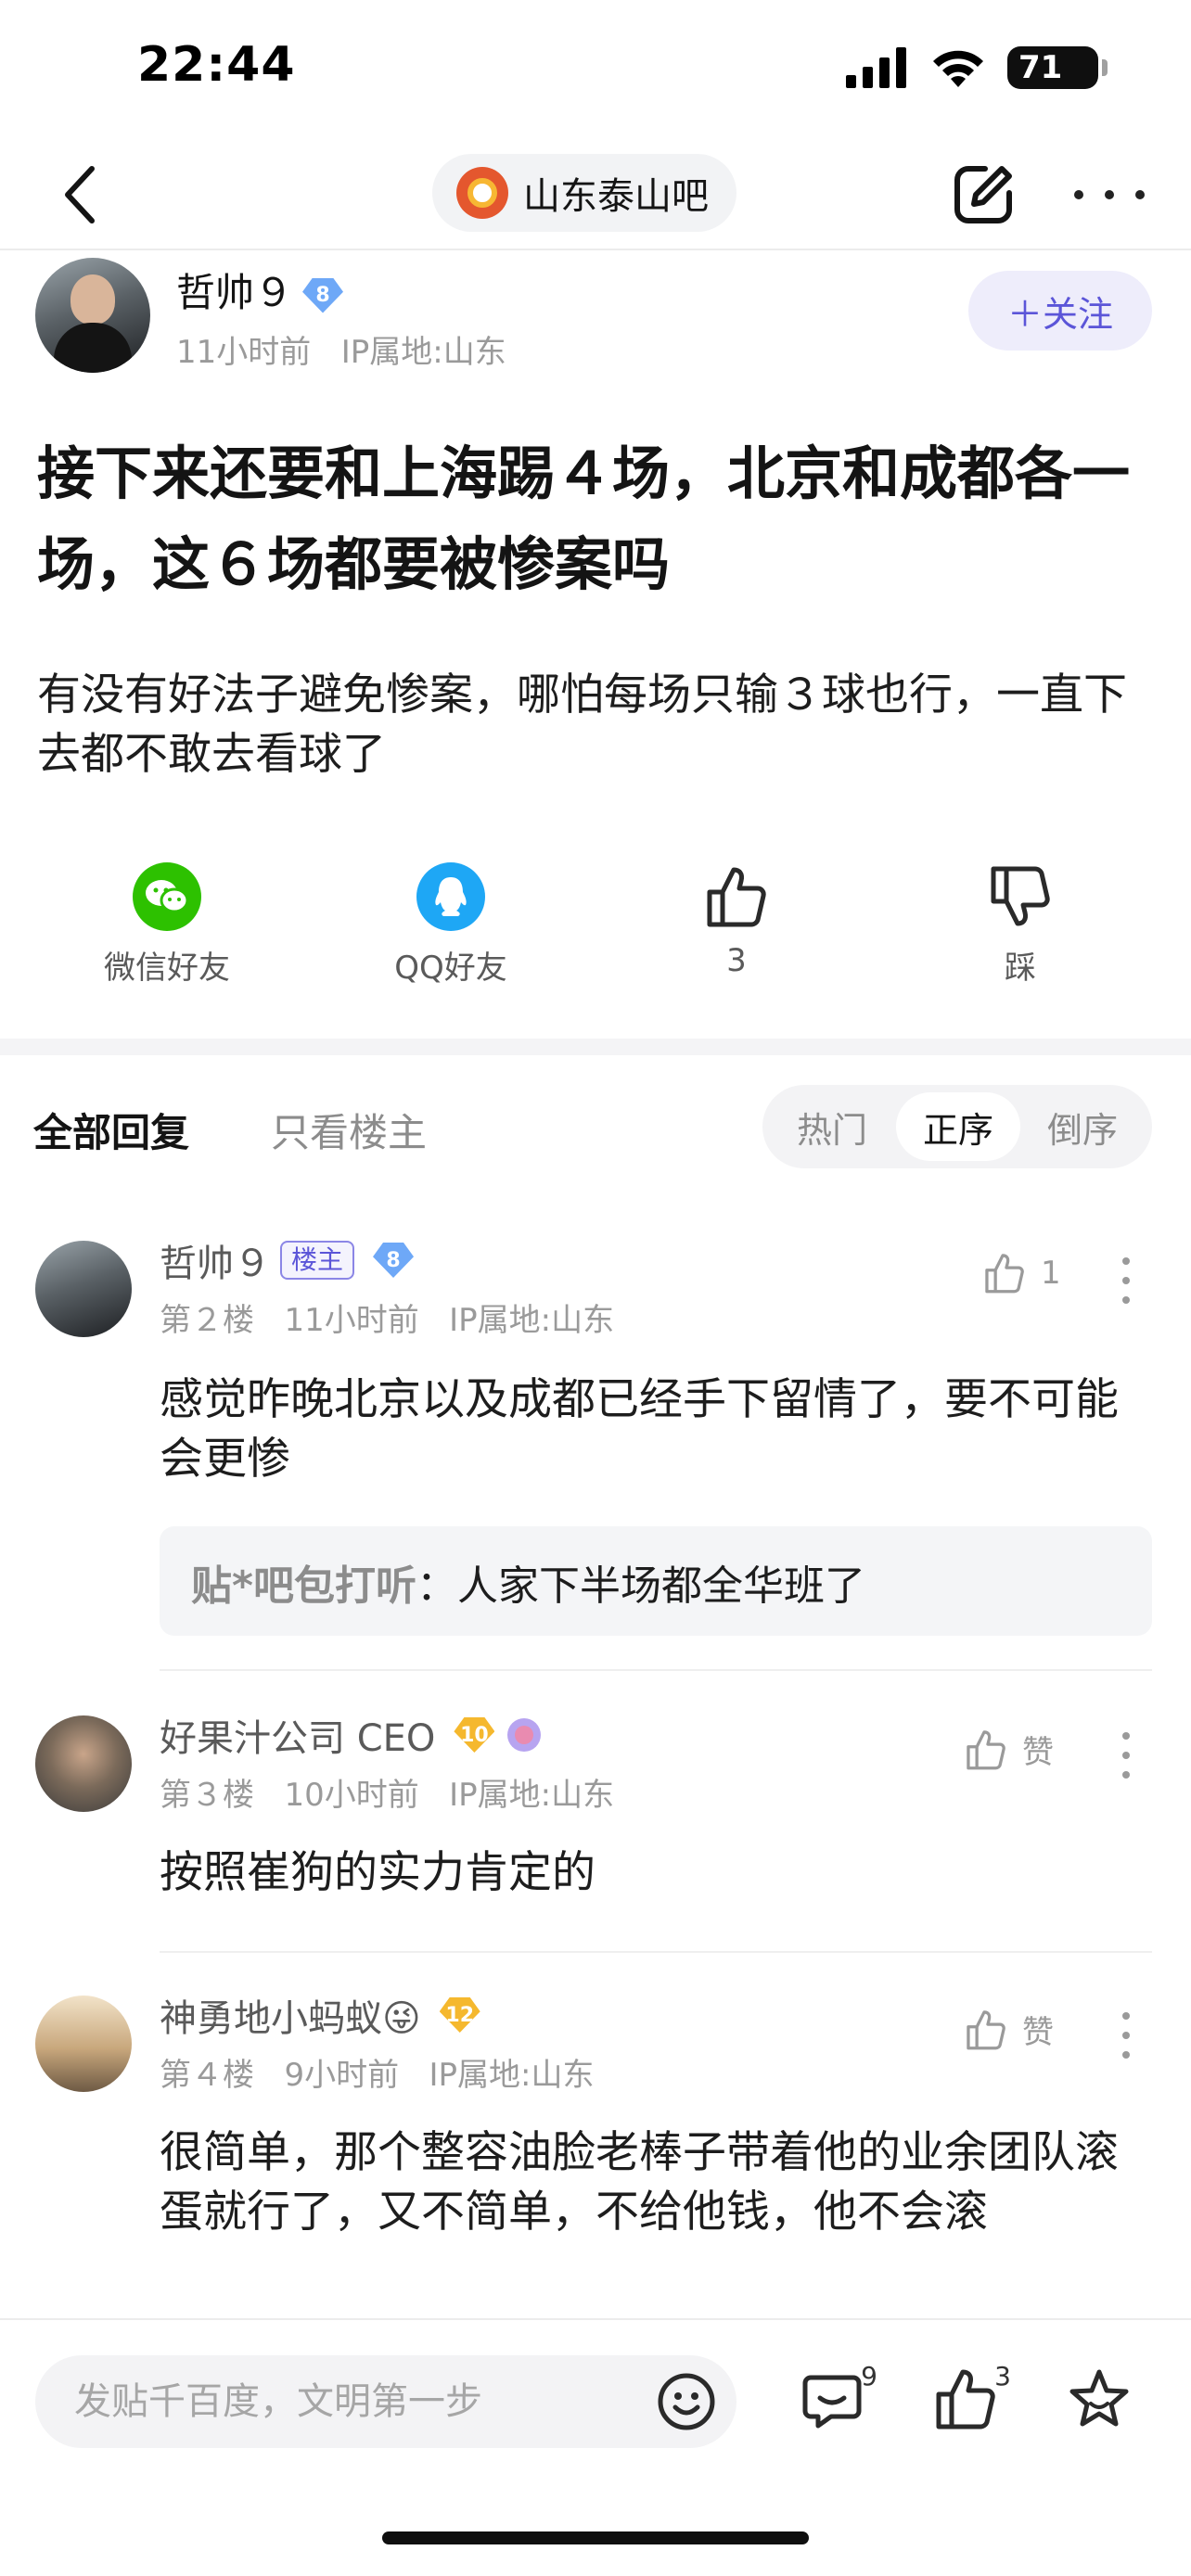 The height and width of the screenshot is (2576, 1191). I want to click on sort-hot: 热门, so click(832, 1126).